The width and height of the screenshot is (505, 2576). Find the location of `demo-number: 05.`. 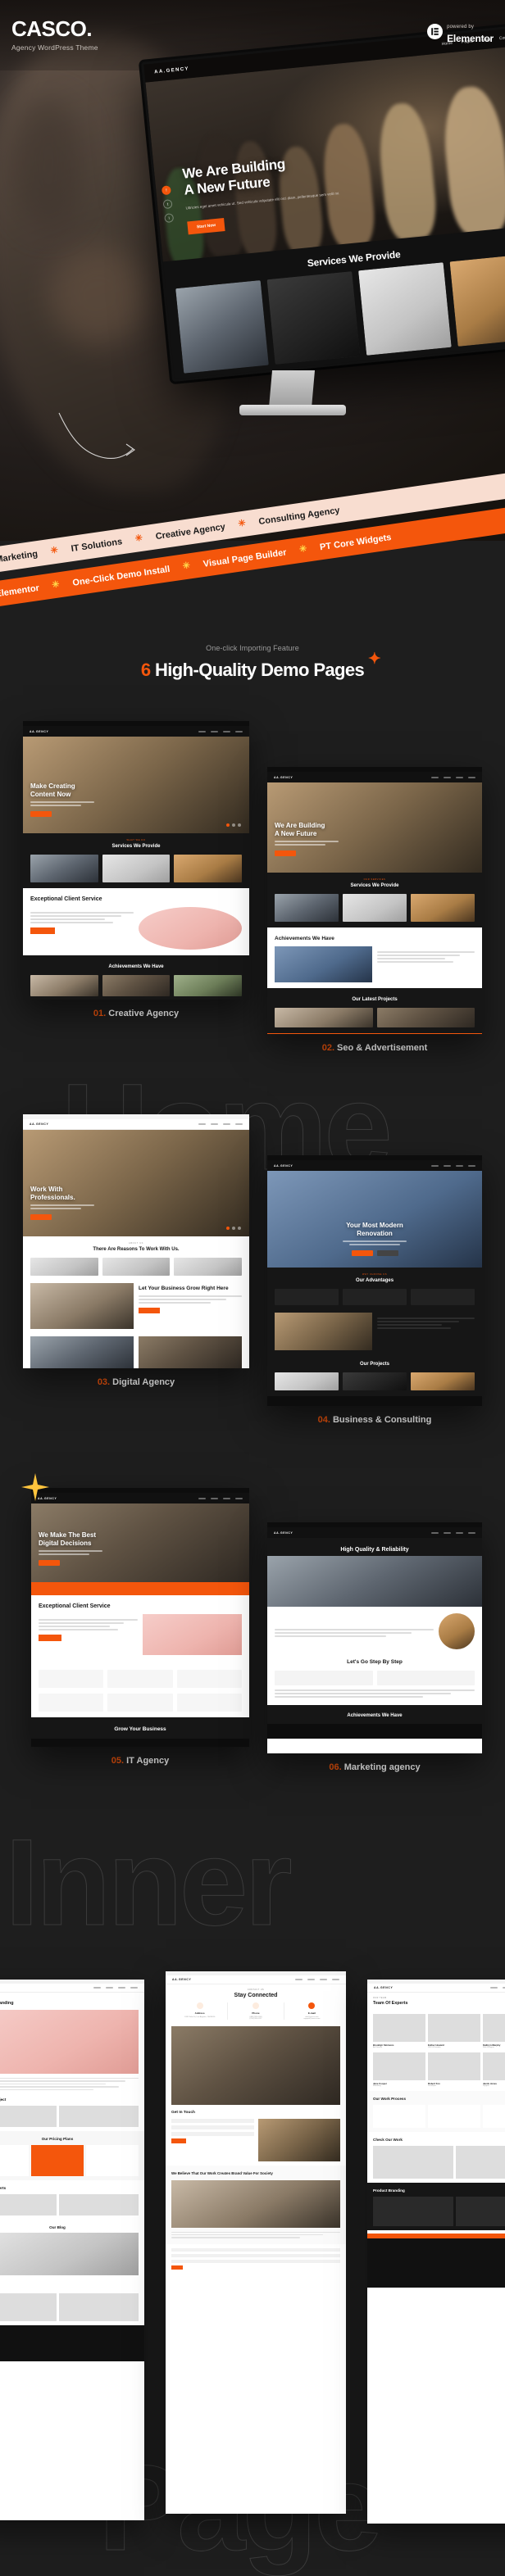

demo-number: 05. is located at coordinates (118, 1761).